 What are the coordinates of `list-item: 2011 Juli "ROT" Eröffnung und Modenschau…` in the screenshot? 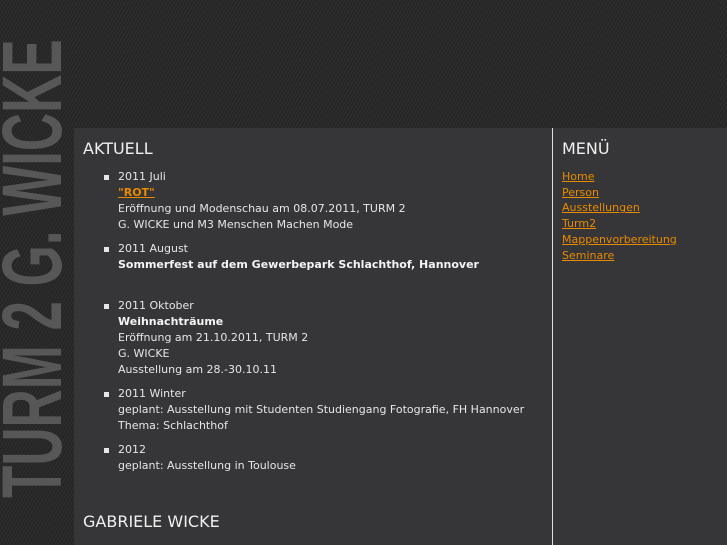 It's located at (314, 201).